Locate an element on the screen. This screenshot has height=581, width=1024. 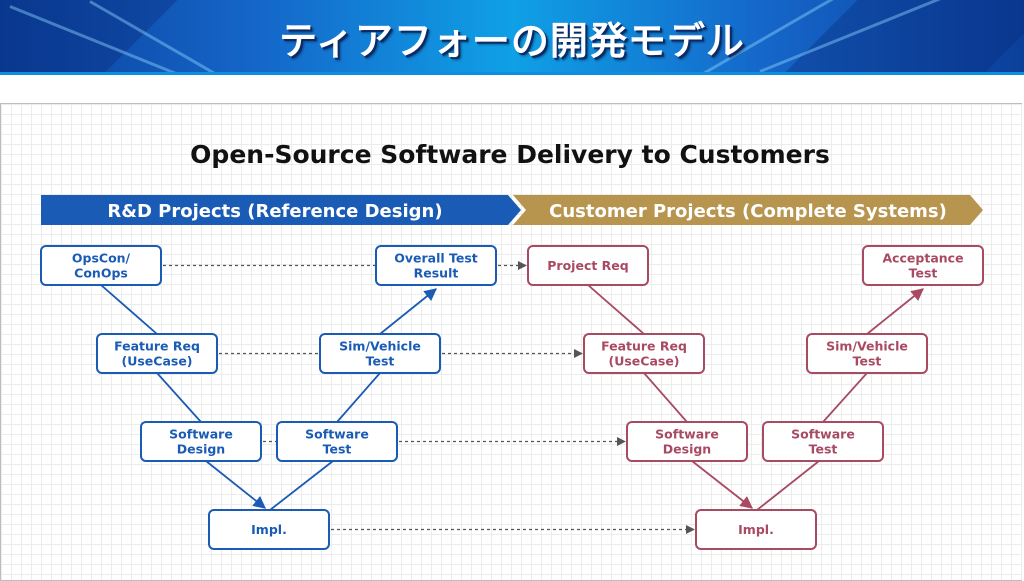
node-rd-overall: Overall TestResult is located at coordinates (436, 265).